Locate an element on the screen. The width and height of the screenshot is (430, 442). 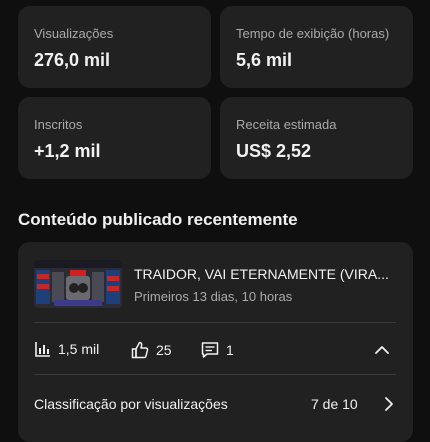
stat-value: +1,2 mil is located at coordinates (67, 151).